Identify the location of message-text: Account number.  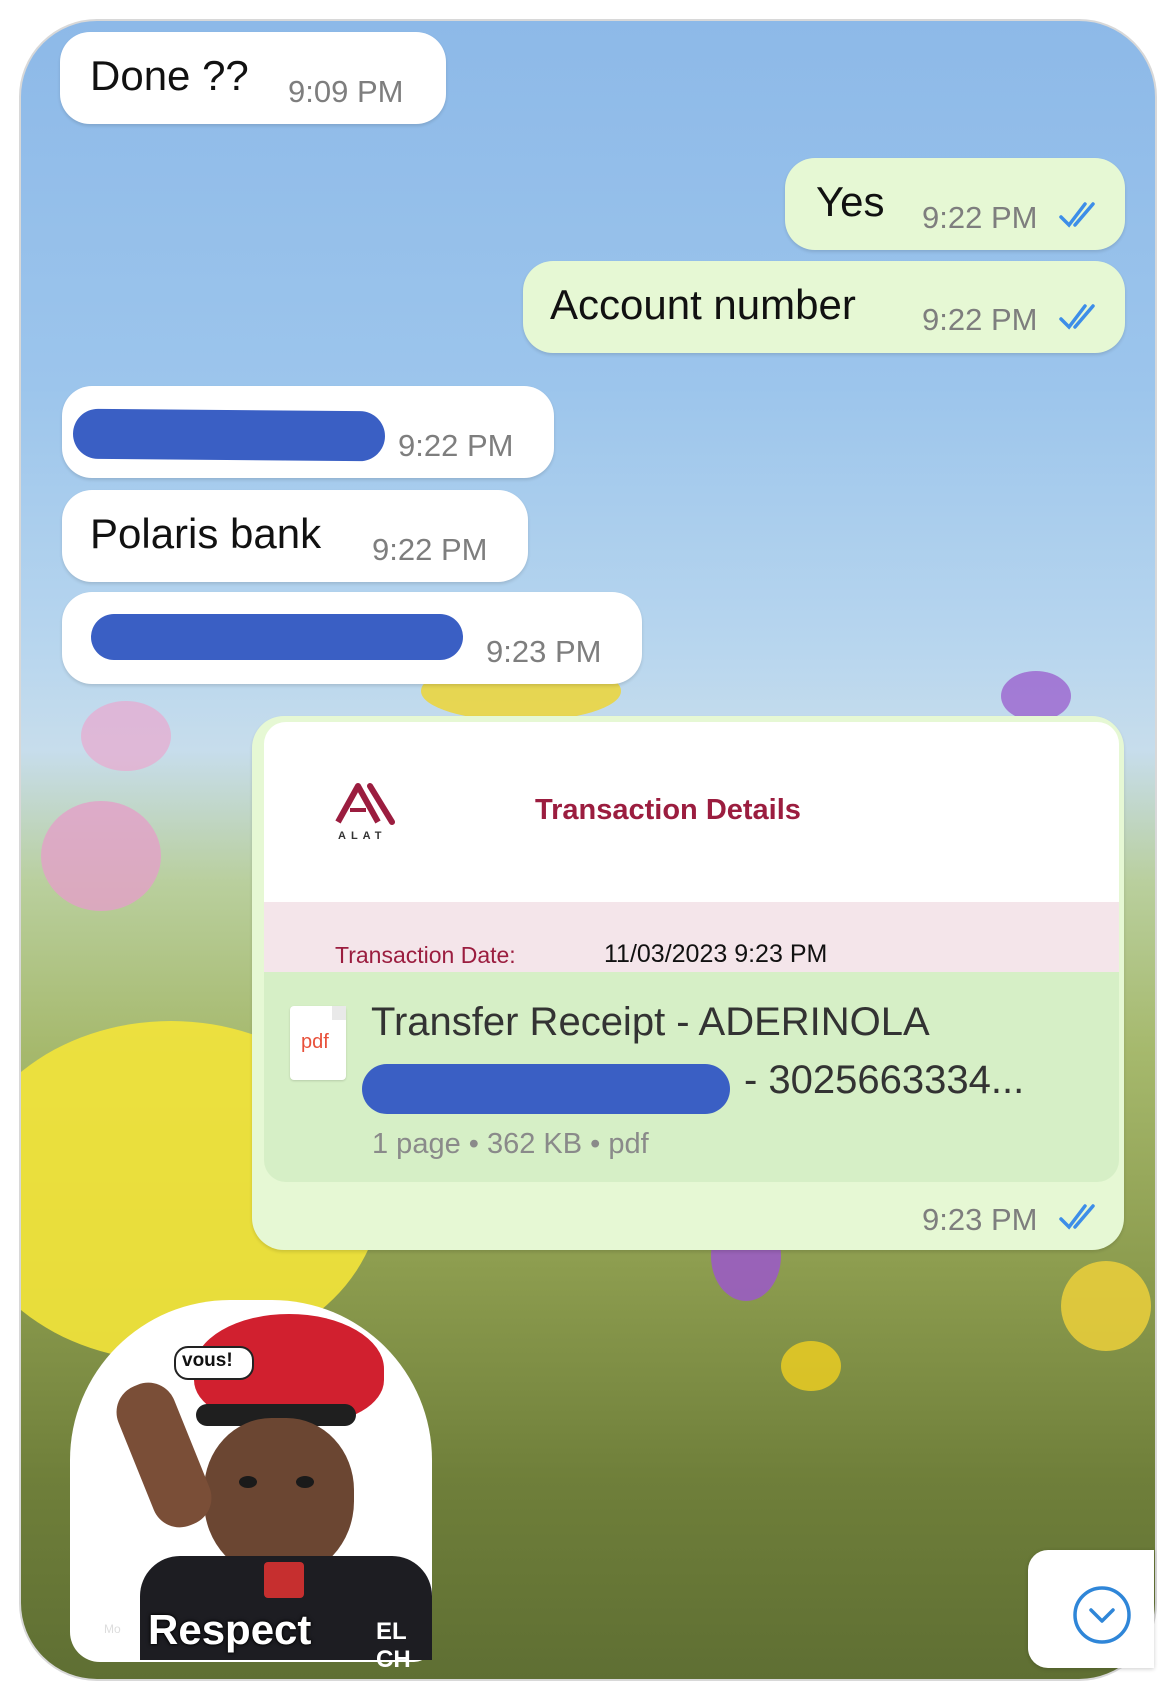
(703, 304).